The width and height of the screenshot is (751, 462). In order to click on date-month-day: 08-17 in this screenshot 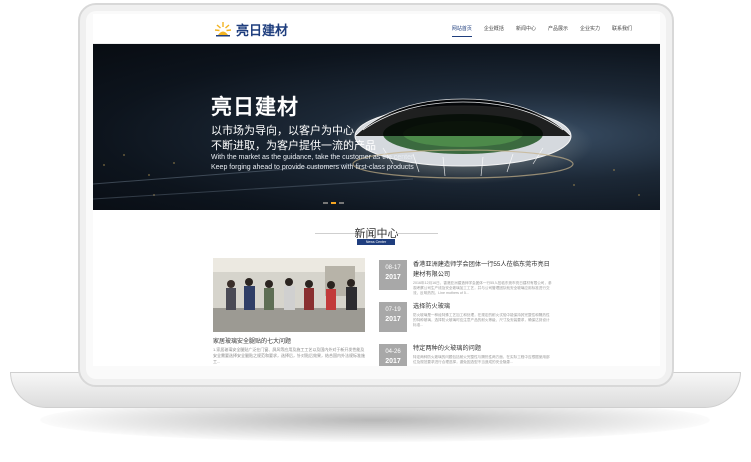, I will do `click(393, 268)`.